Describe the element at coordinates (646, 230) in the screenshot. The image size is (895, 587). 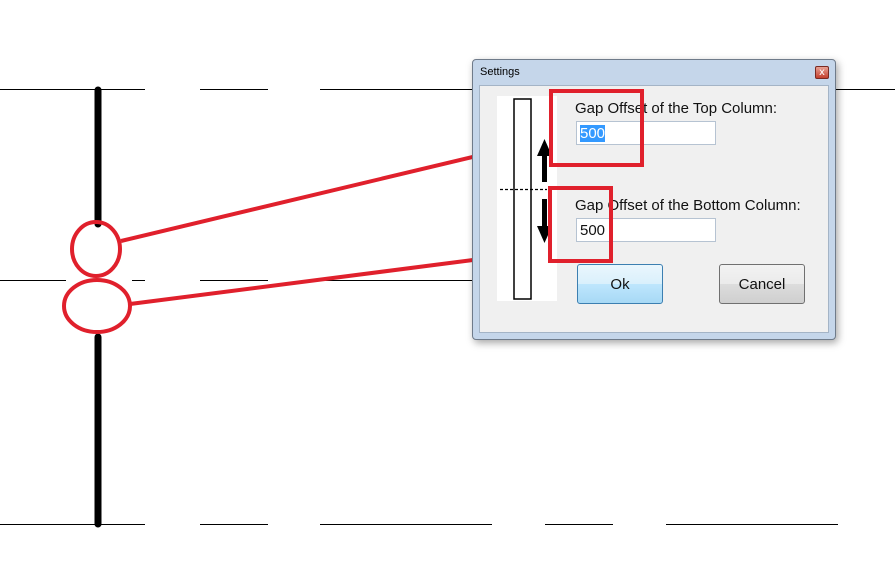
I see `bottom-gap-input` at that location.